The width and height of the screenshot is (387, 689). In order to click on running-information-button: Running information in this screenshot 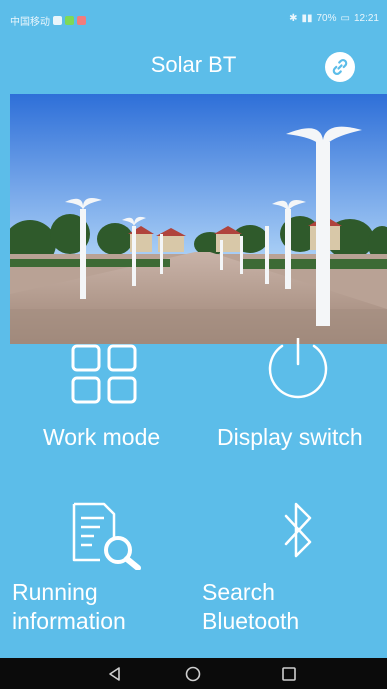, I will do `click(92, 569)`.